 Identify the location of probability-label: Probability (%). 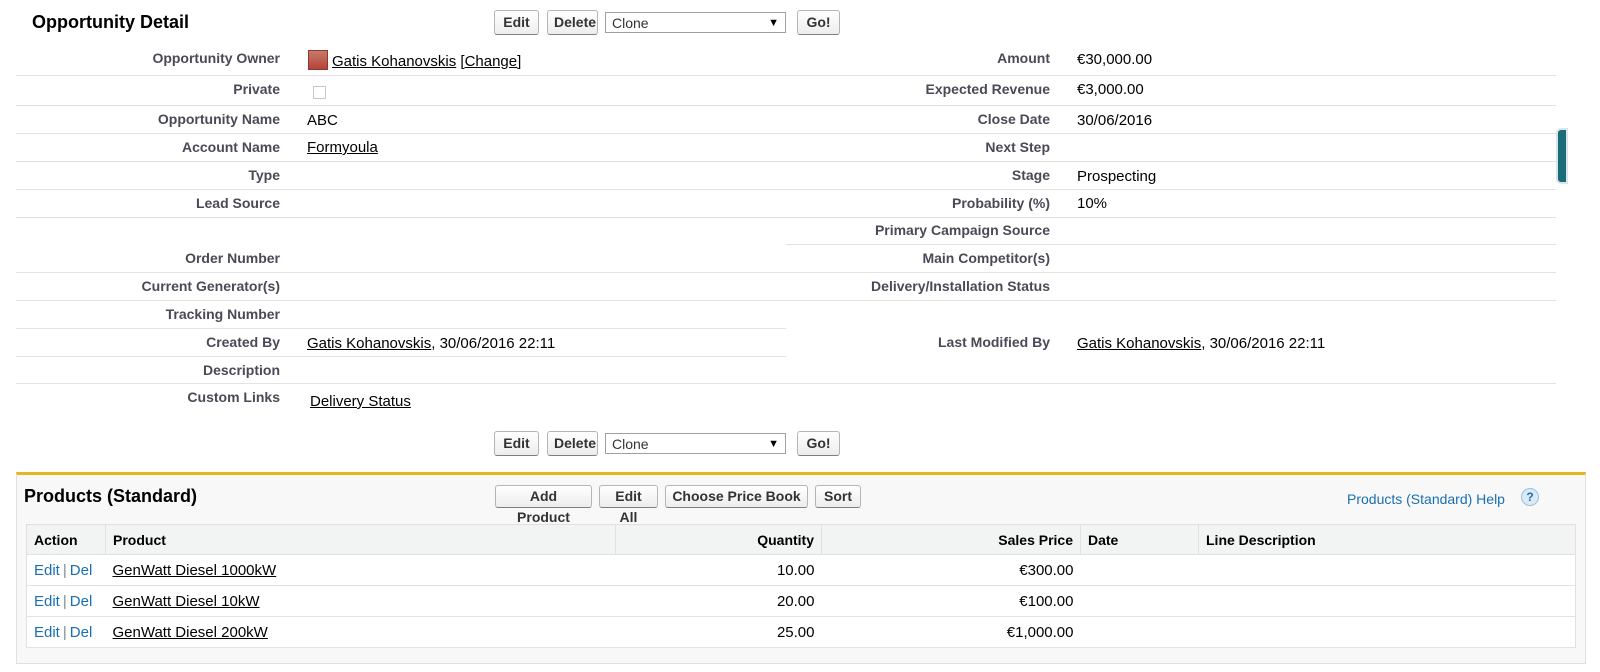
(1000, 203).